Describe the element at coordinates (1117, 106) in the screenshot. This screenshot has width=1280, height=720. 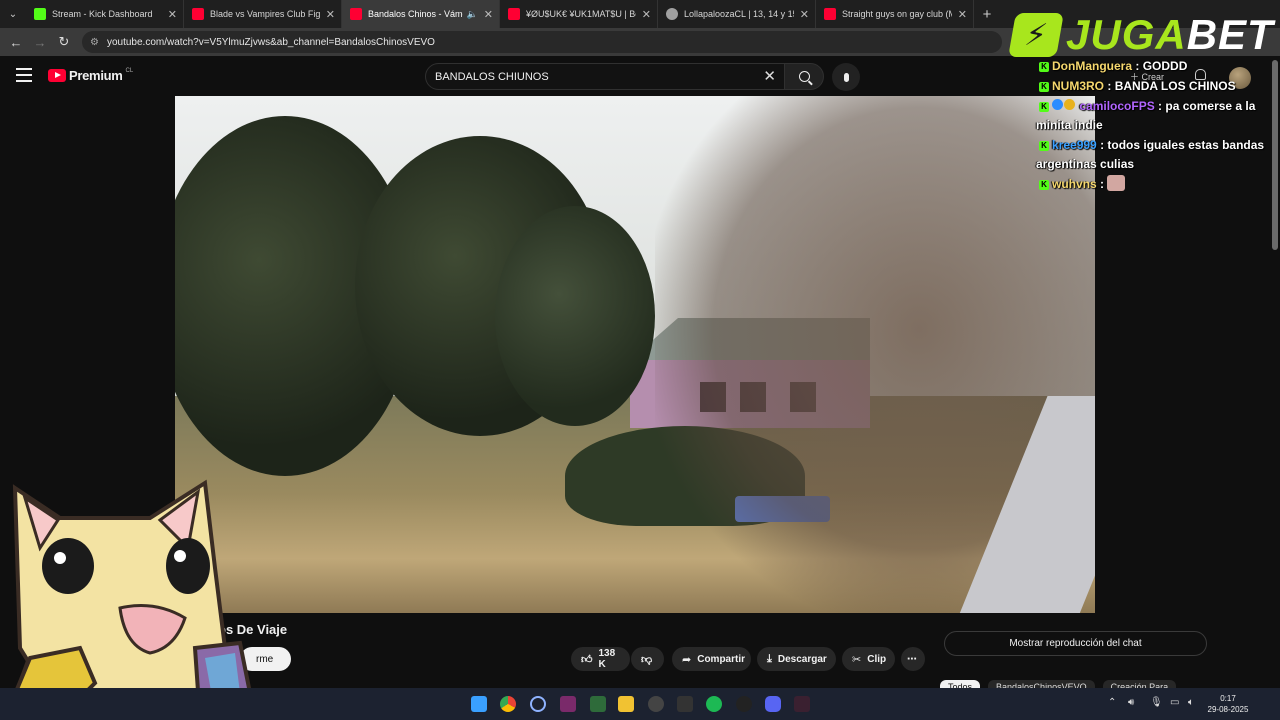
I see `chat-username: camilocoFPS` at that location.